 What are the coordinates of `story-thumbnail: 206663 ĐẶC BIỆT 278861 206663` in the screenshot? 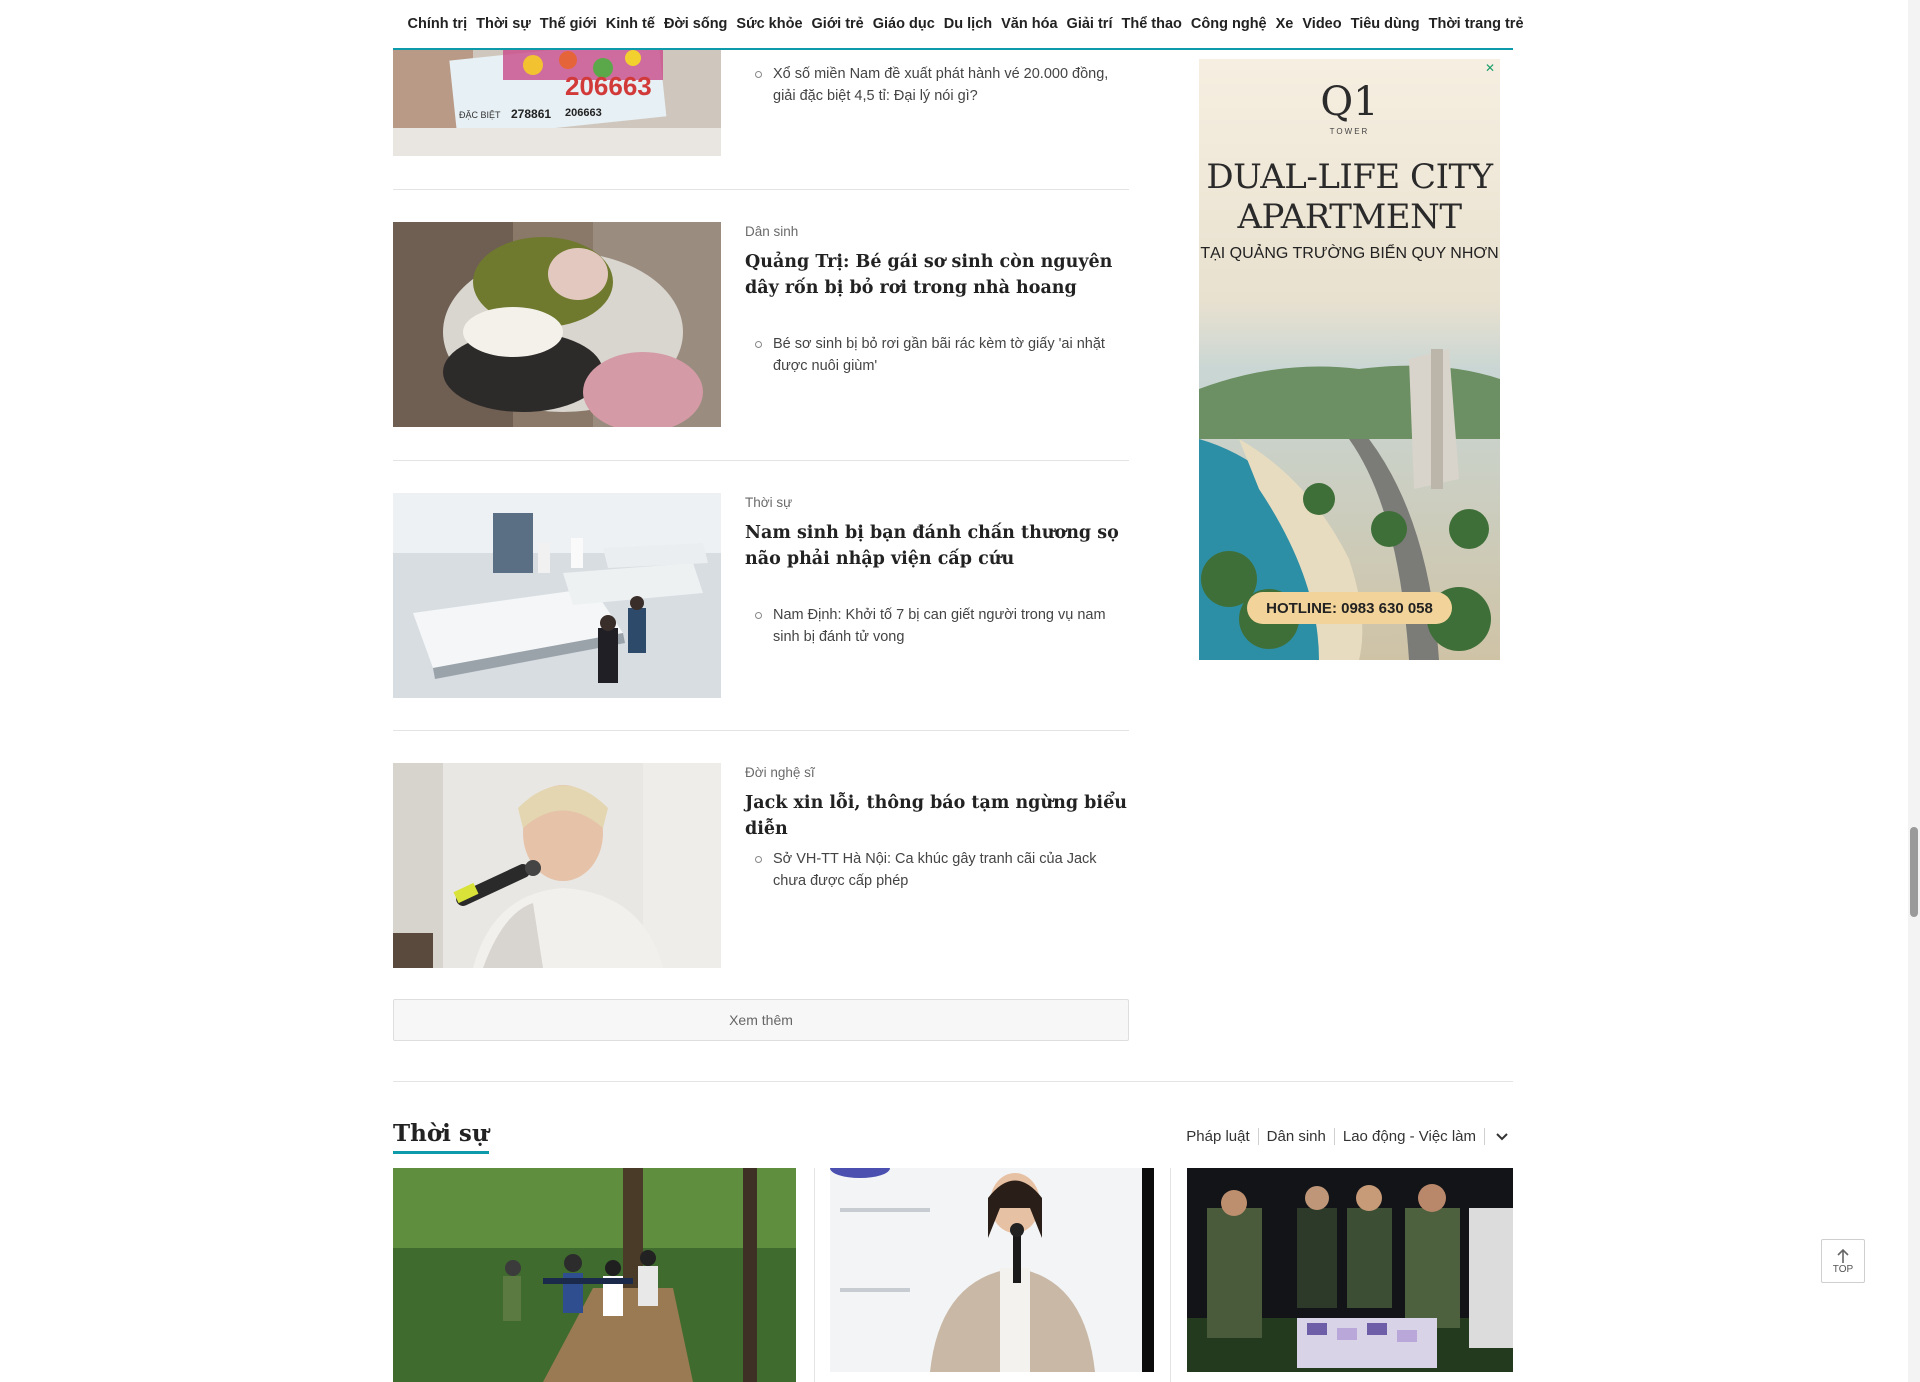 It's located at (557, 103).